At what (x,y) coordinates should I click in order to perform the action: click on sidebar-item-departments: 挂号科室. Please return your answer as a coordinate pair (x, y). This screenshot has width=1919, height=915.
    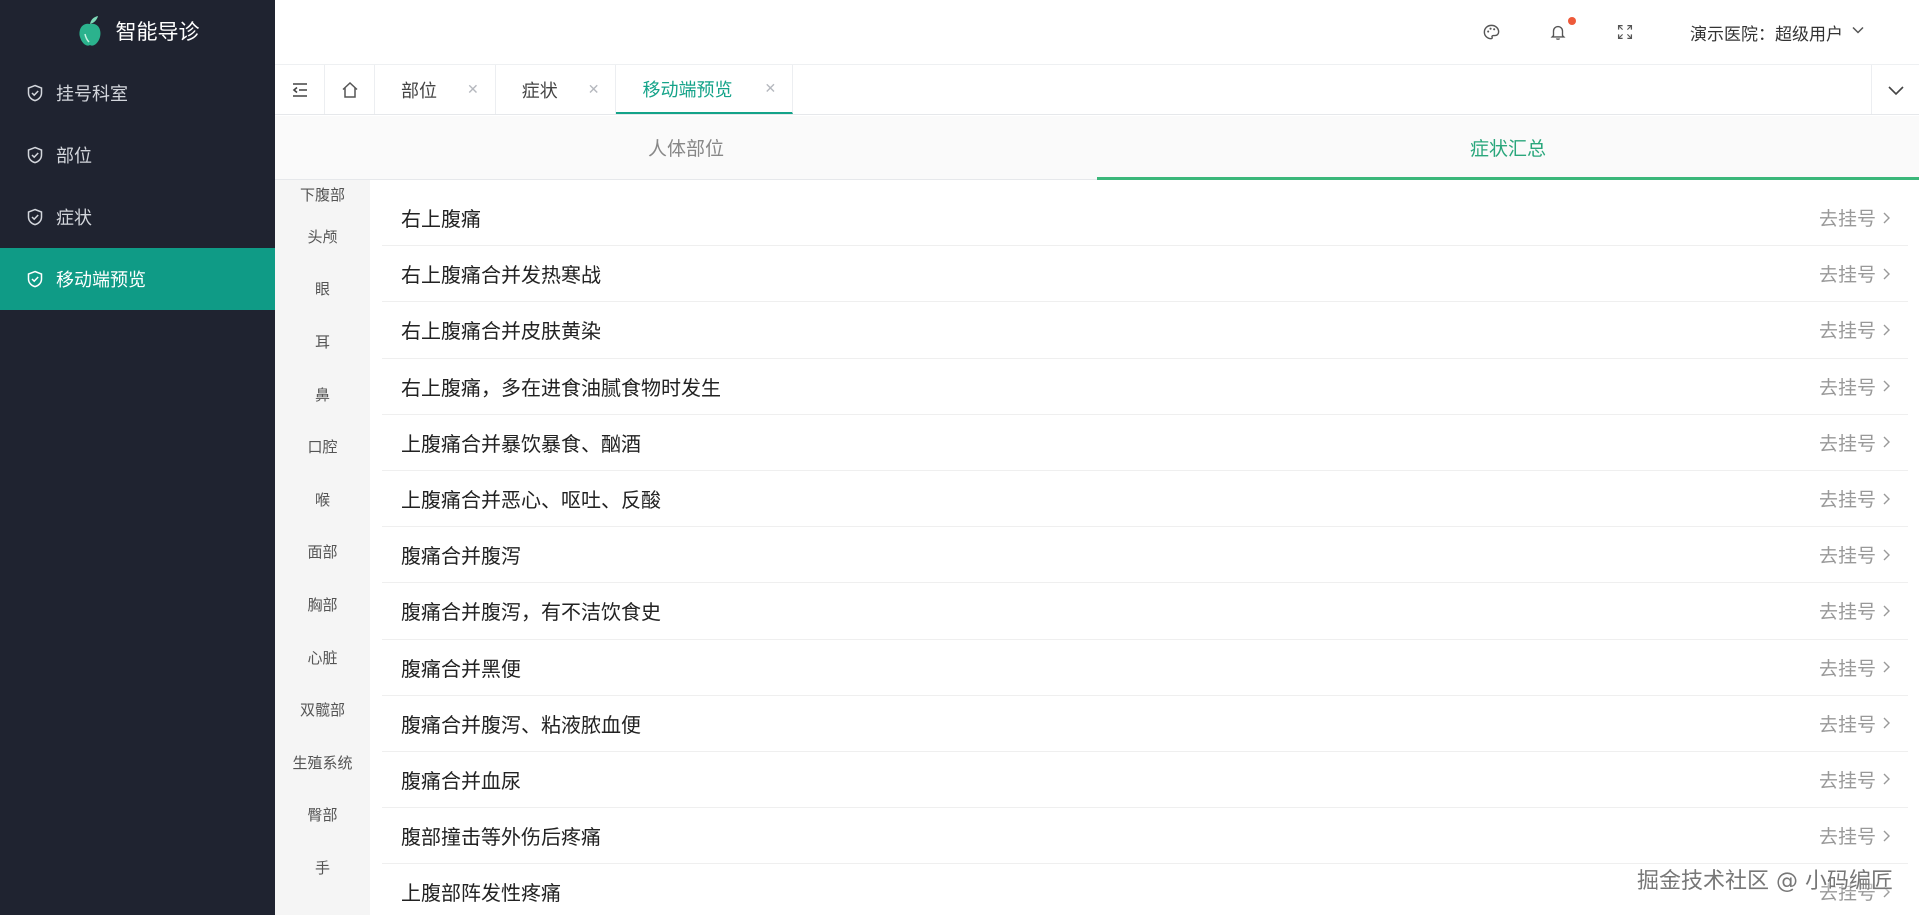
    Looking at the image, I should click on (137, 93).